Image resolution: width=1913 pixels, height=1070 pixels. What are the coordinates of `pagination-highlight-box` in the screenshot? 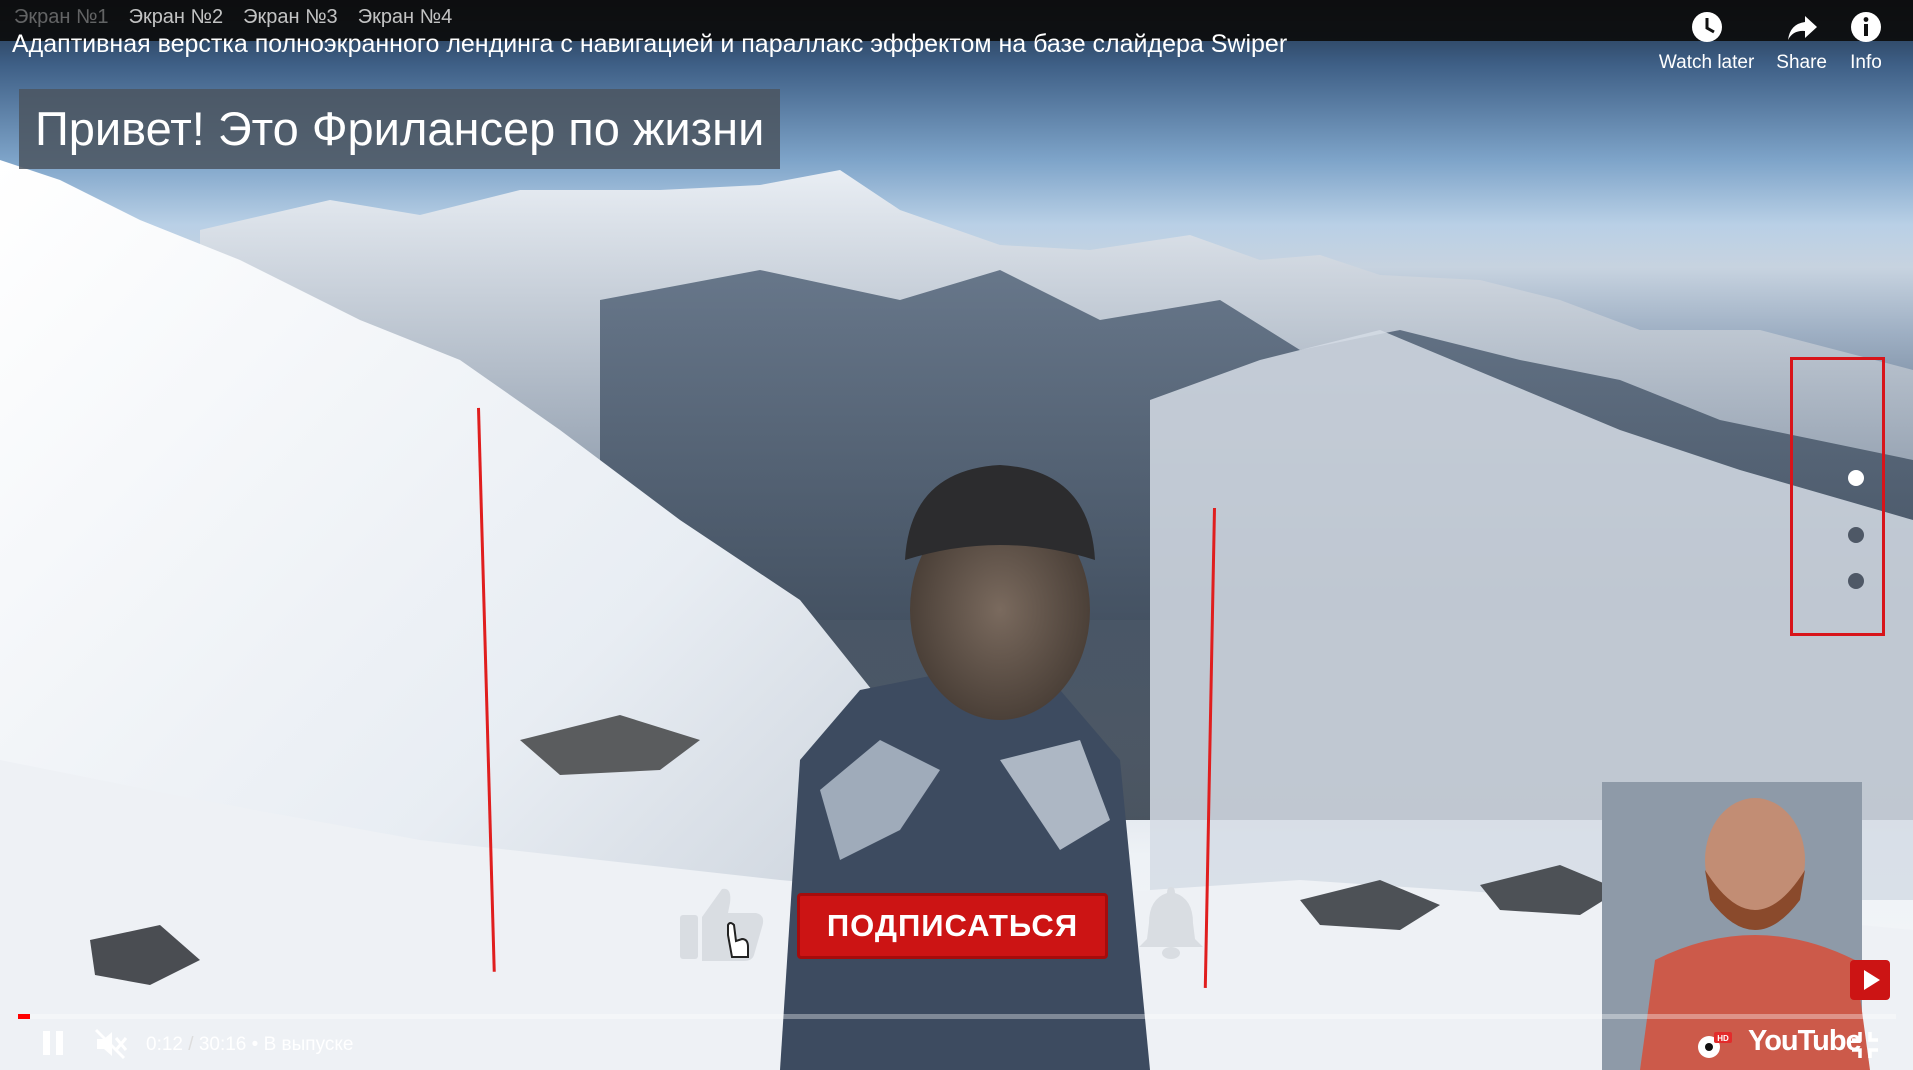 It's located at (1837, 496).